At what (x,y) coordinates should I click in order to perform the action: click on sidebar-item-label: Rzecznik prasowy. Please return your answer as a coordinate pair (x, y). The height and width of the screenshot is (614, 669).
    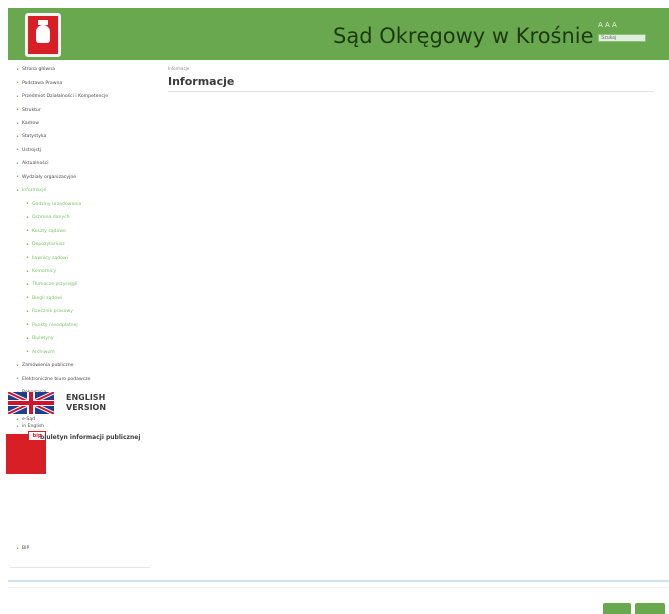
    Looking at the image, I should click on (52, 312).